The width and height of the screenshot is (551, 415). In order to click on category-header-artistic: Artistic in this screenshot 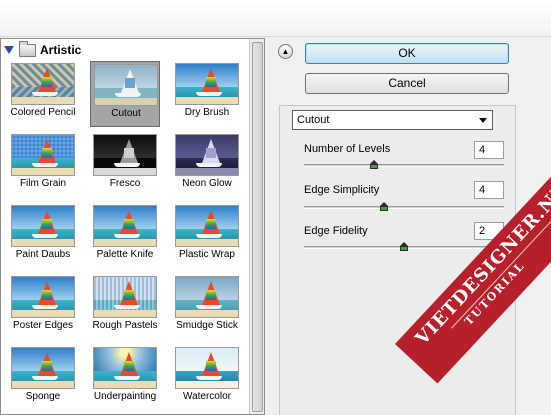, I will do `click(132, 50)`.